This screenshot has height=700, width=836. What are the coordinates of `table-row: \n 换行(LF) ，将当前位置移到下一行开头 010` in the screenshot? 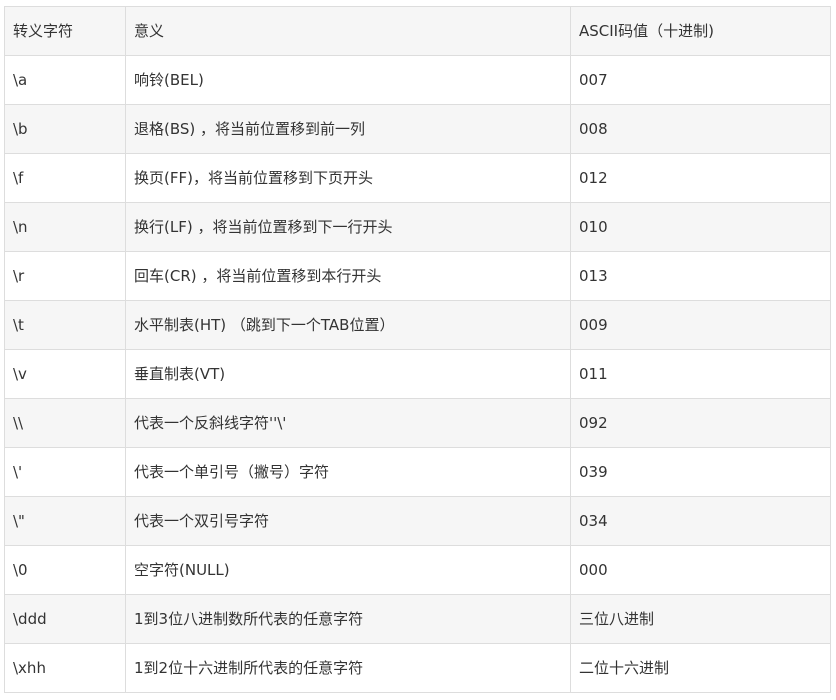 It's located at (417, 227).